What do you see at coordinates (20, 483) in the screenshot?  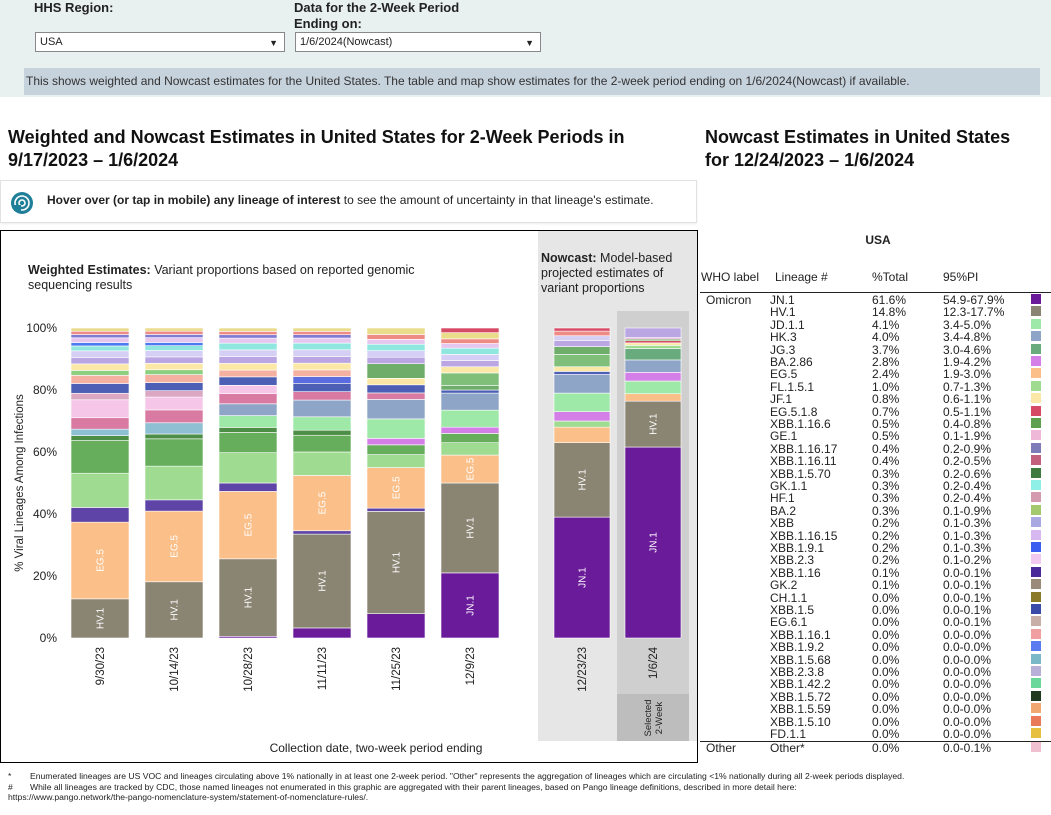 I see `y-axis-label: % Viral Lineages Among Infections` at bounding box center [20, 483].